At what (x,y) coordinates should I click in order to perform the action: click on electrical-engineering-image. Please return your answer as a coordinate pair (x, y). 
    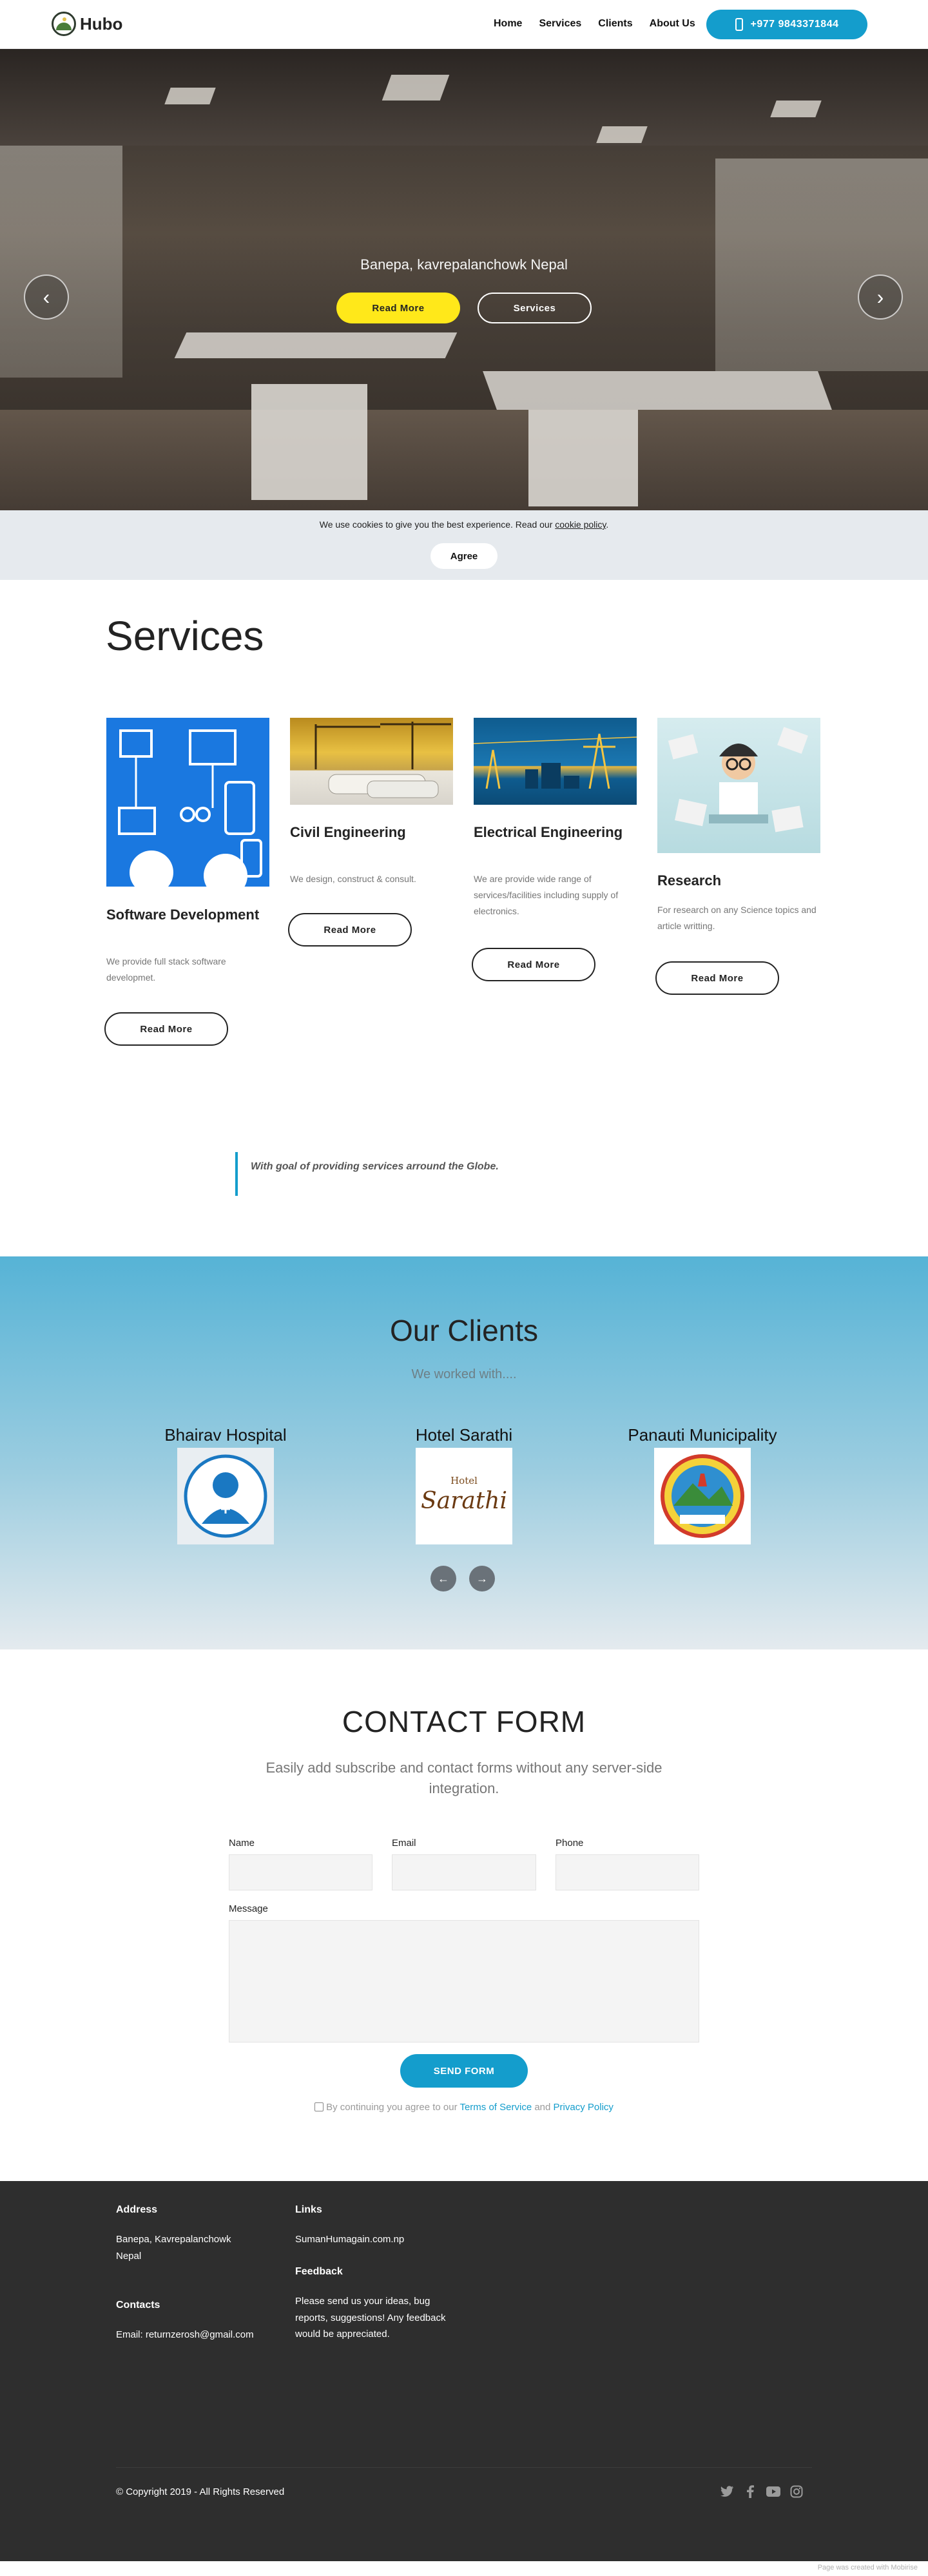
    Looking at the image, I should click on (555, 762).